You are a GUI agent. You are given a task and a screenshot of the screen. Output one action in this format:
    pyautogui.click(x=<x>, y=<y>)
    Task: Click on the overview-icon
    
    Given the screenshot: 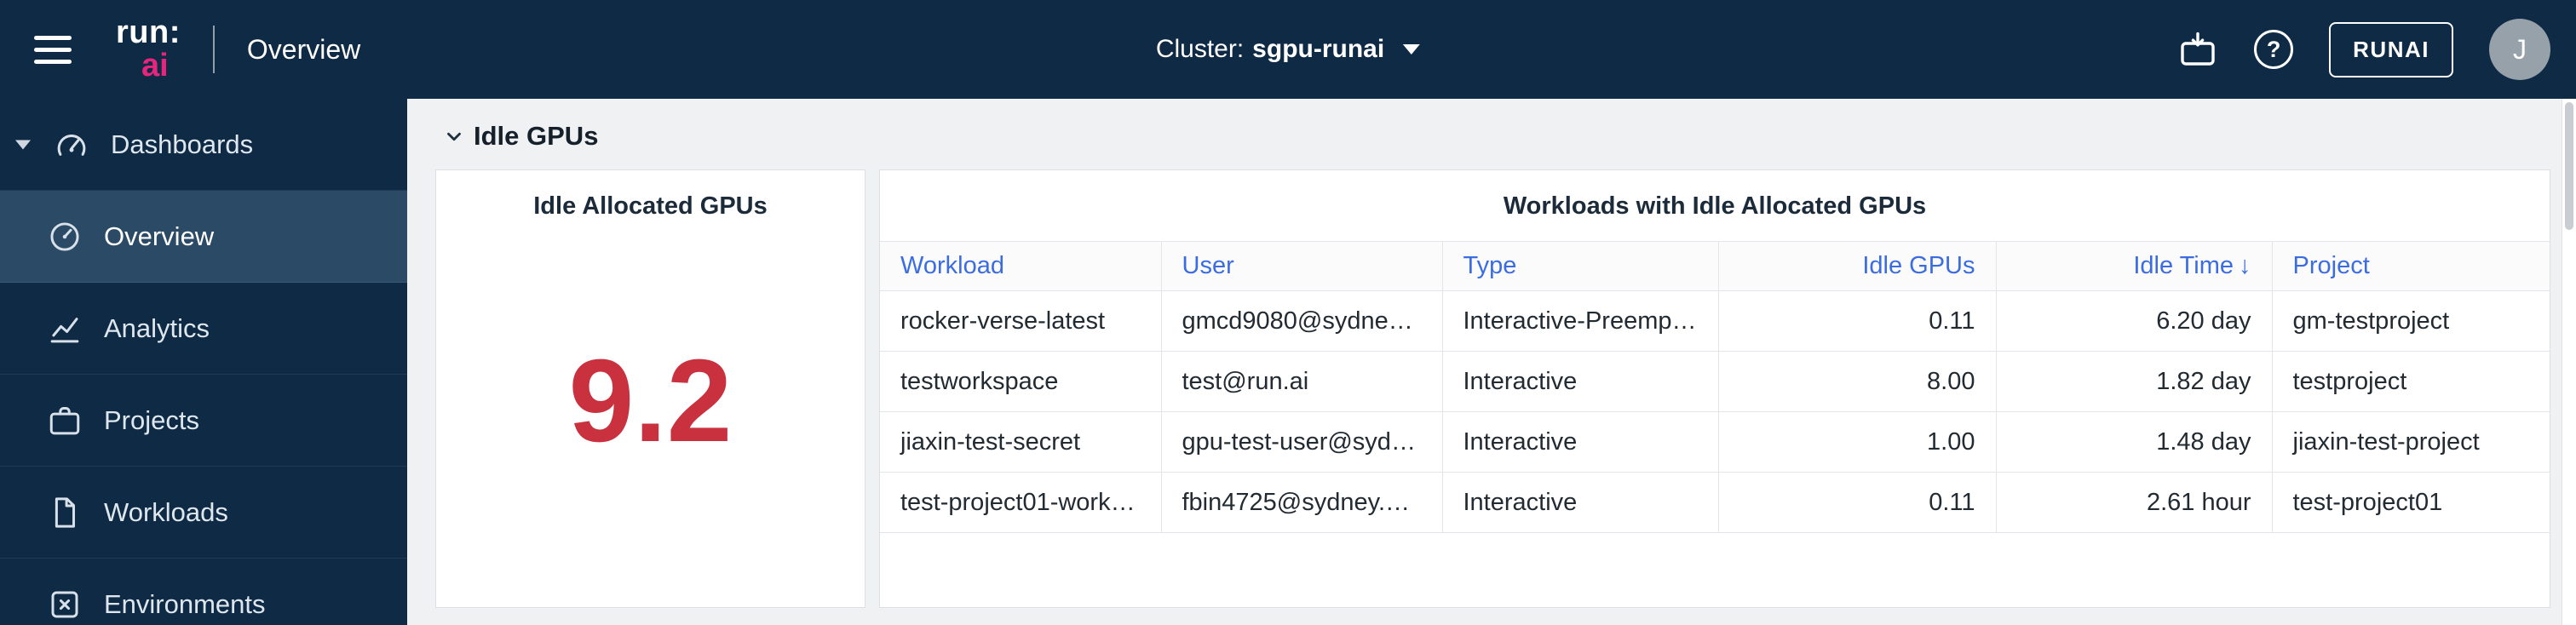 What is the action you would take?
    pyautogui.click(x=64, y=236)
    